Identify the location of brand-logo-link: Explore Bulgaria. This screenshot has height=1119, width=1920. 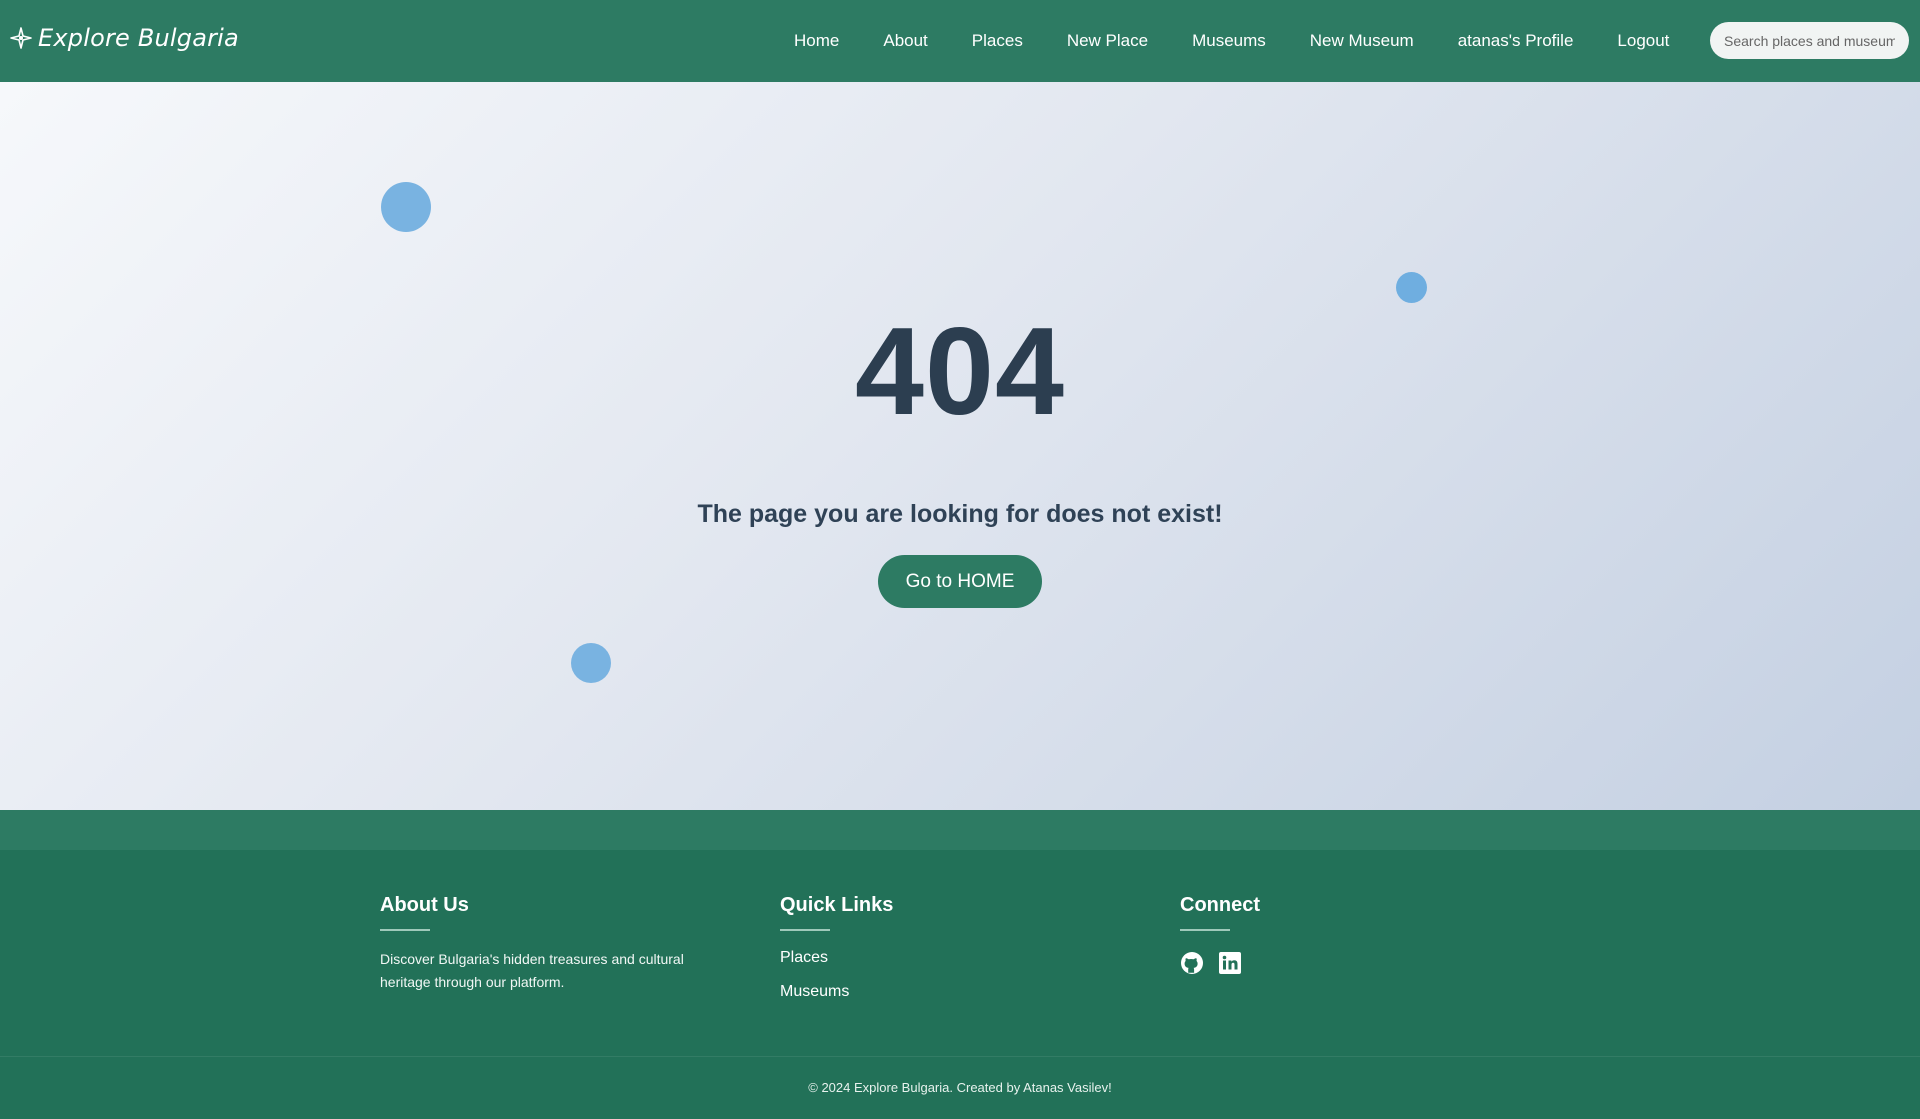
(124, 38).